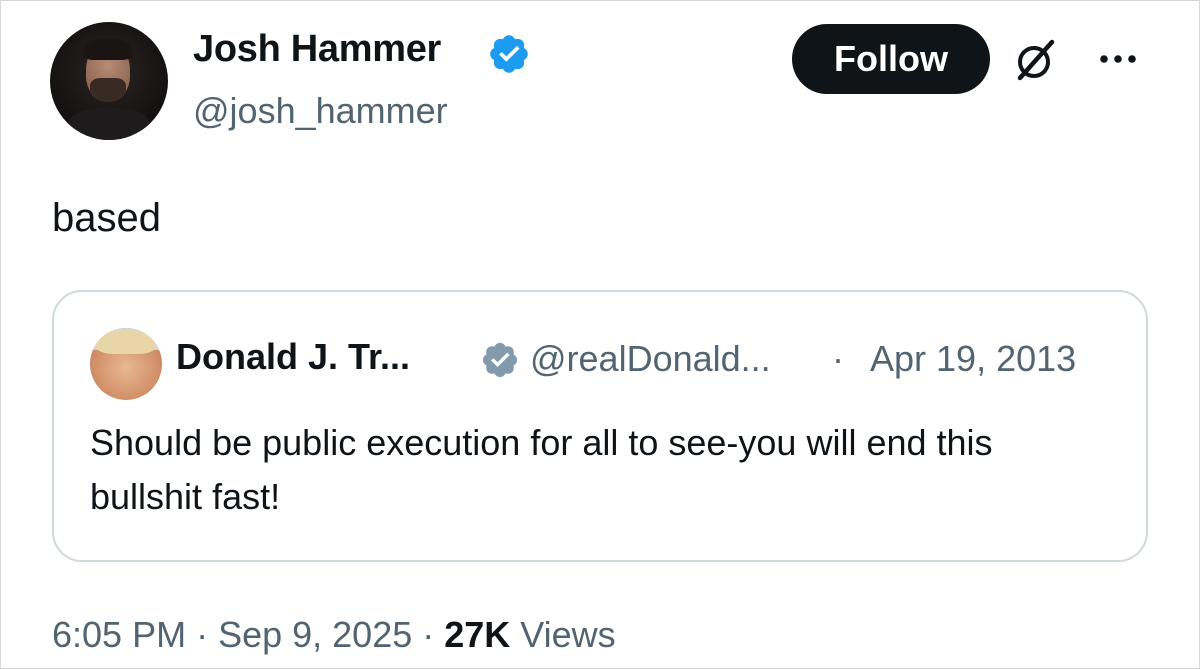 The width and height of the screenshot is (1200, 669). I want to click on views-label: Views, so click(563, 634).